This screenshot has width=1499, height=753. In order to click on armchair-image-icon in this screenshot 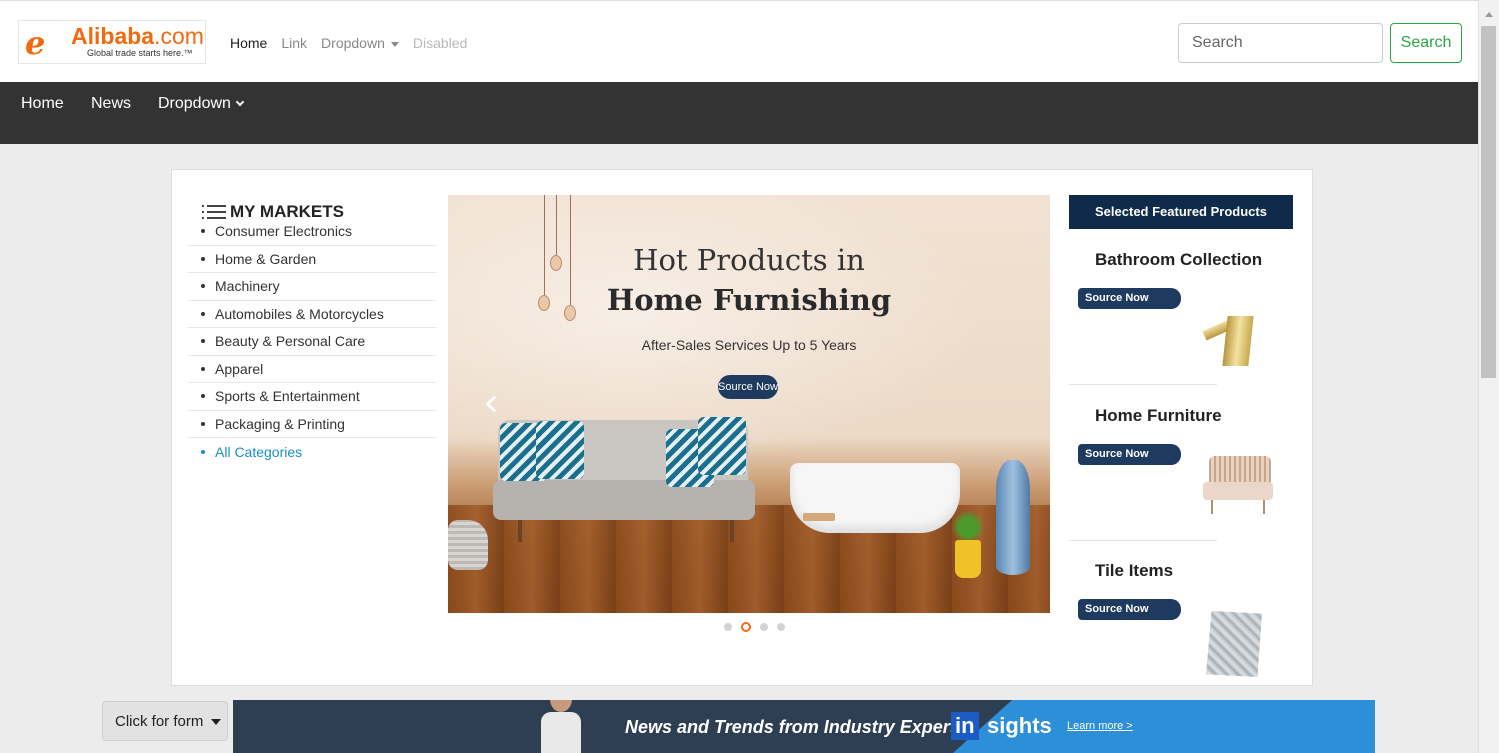, I will do `click(1238, 486)`.